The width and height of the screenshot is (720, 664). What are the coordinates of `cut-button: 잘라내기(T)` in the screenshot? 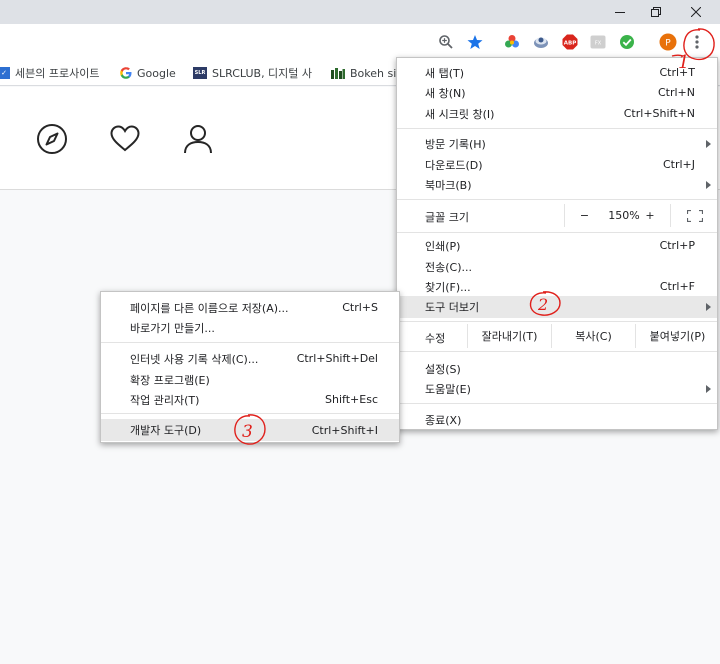 It's located at (509, 336).